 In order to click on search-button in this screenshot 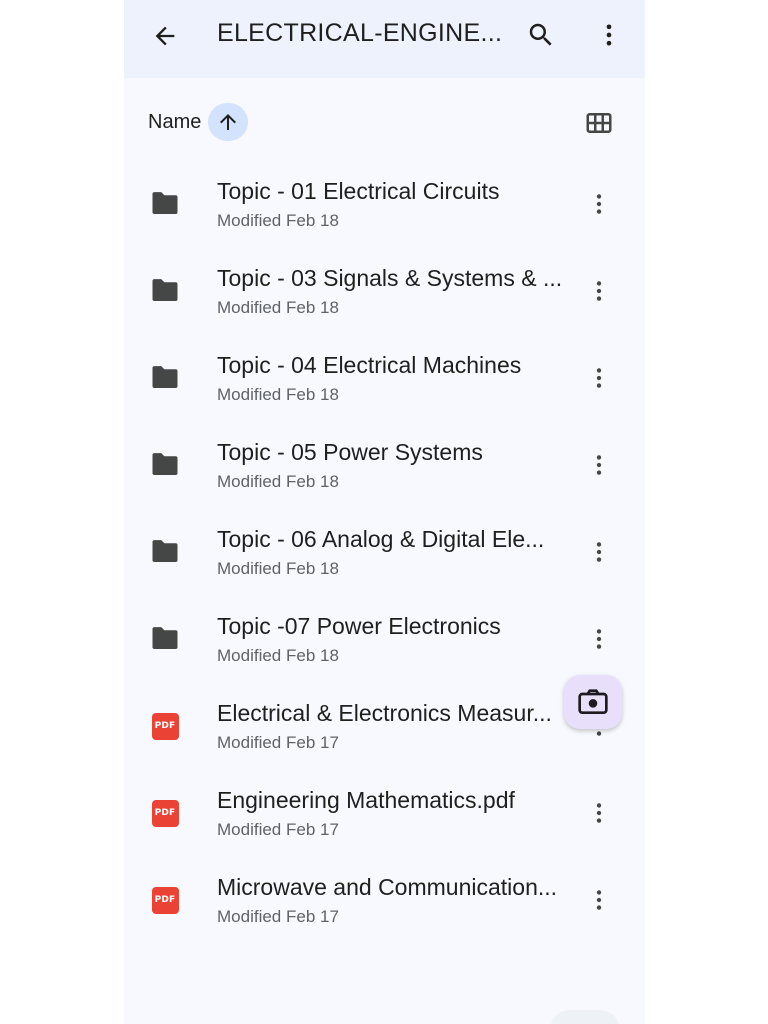, I will do `click(541, 35)`.